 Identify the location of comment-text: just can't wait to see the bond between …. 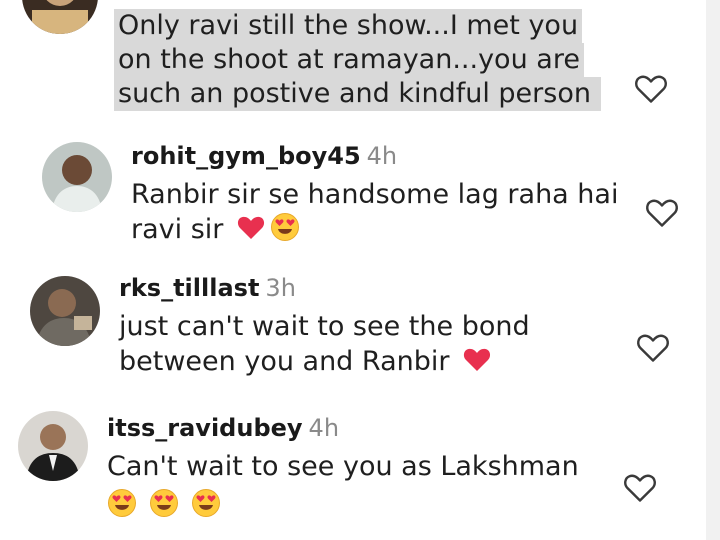
(324, 344).